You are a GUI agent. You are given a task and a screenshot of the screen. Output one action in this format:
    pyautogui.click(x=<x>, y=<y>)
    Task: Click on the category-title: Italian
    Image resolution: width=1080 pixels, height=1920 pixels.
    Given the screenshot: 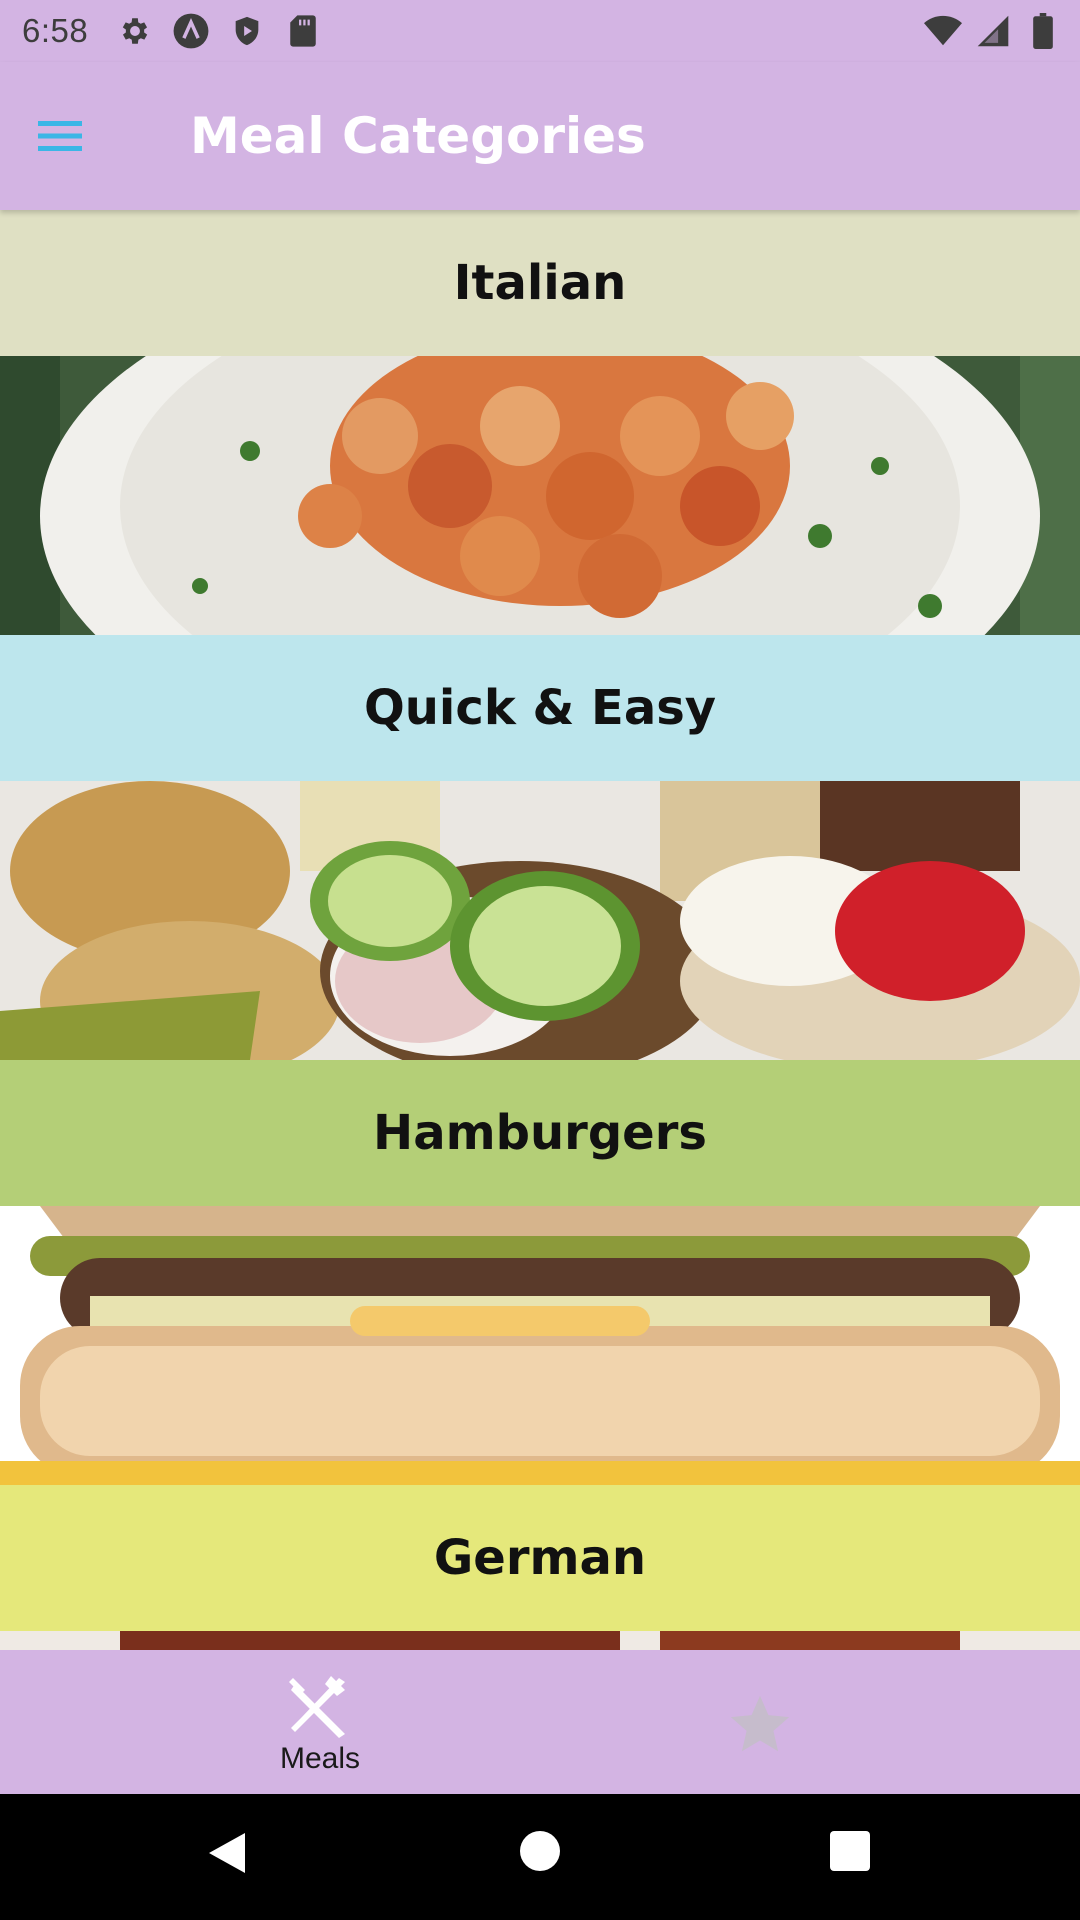 What is the action you would take?
    pyautogui.click(x=540, y=283)
    